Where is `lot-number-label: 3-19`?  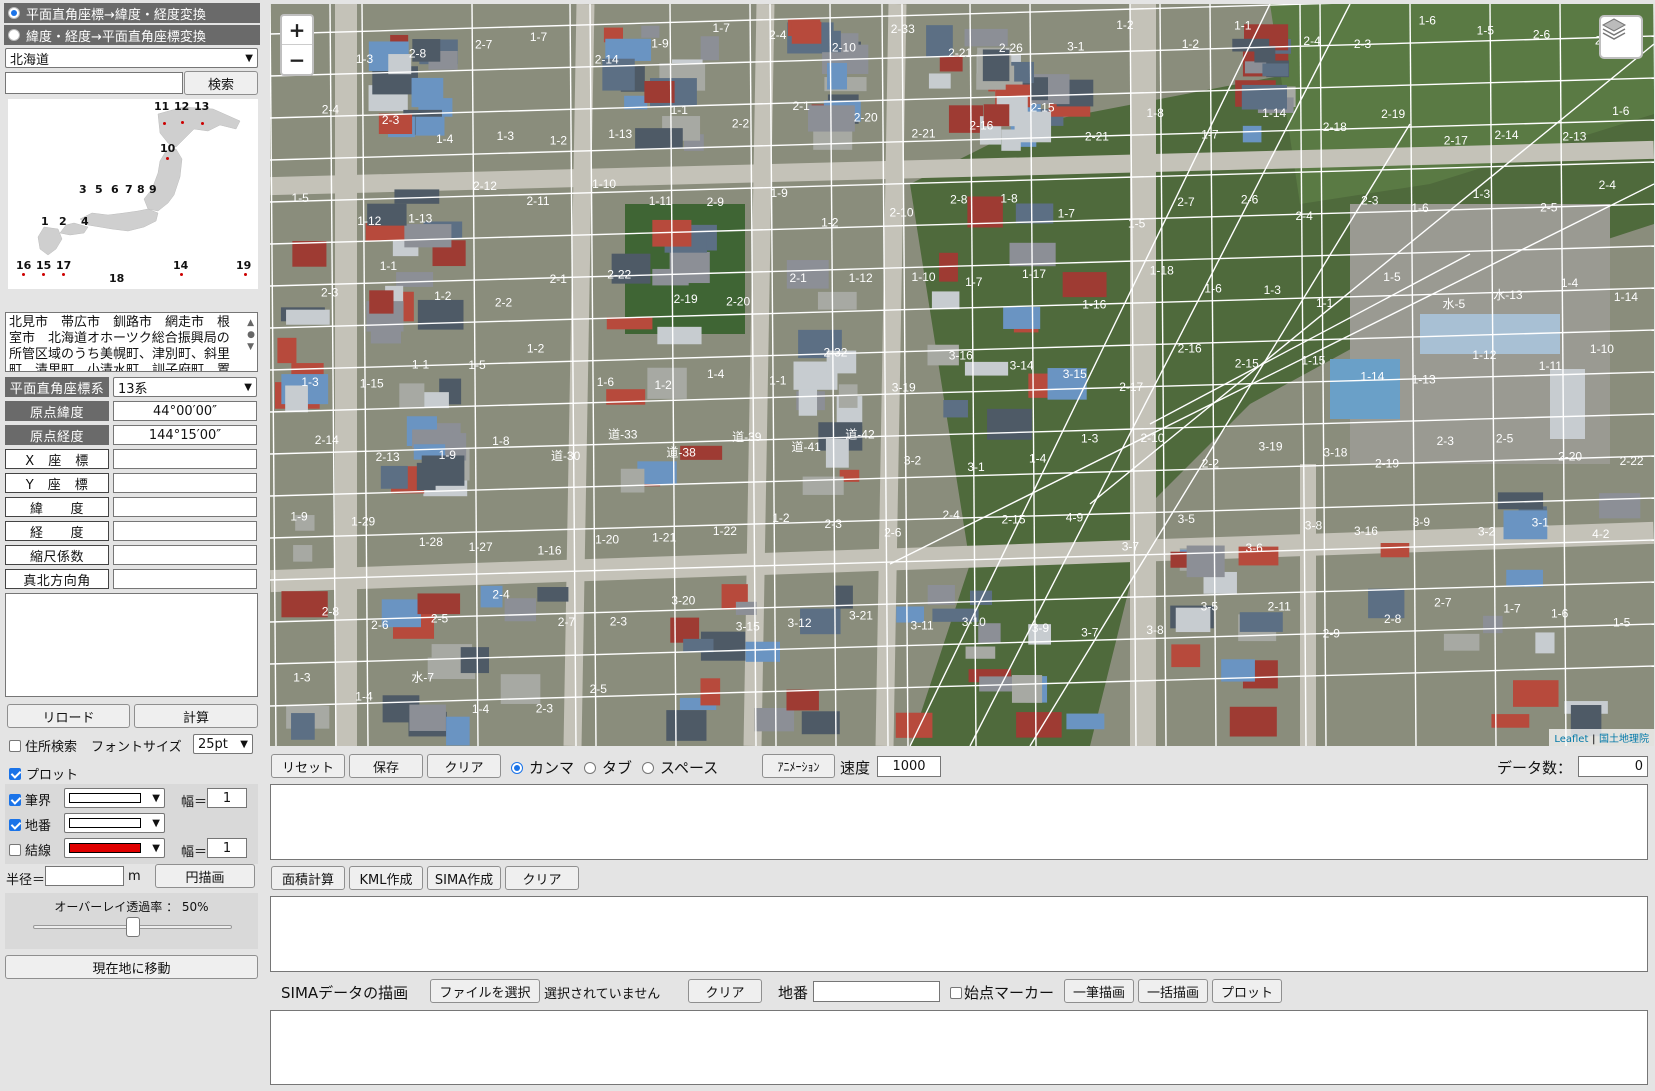
lot-number-label: 3-19 is located at coordinates (1270, 446).